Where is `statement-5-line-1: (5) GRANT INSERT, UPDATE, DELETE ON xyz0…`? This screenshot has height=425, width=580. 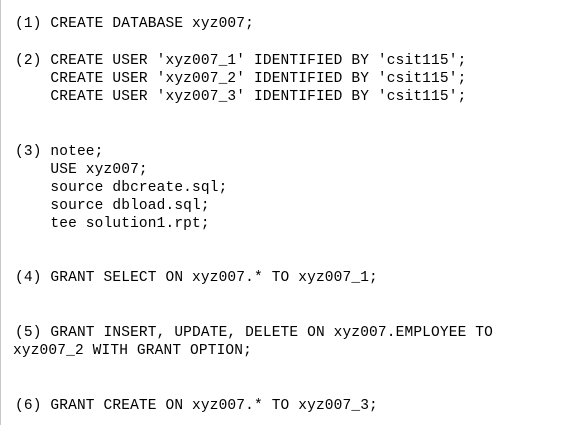 statement-5-line-1: (5) GRANT INSERT, UPDATE, DELETE ON xyz0… is located at coordinates (254, 333).